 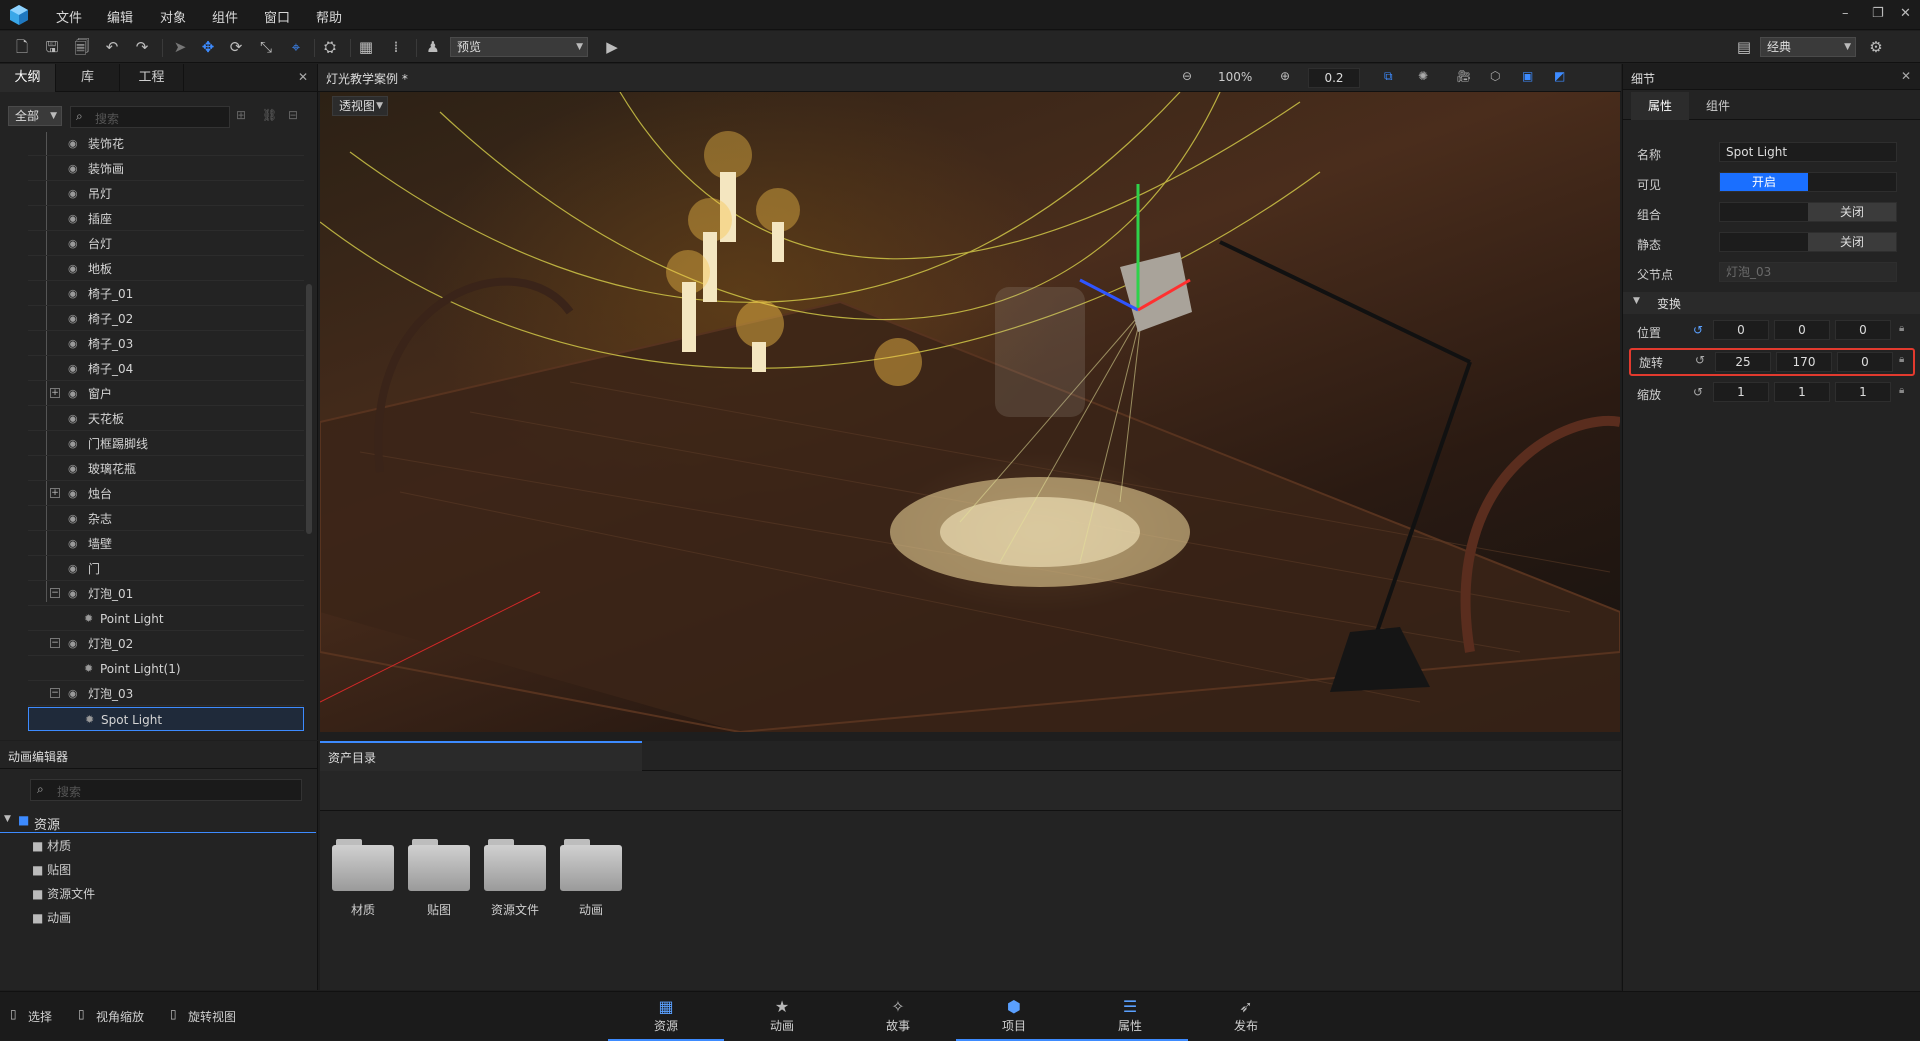 What do you see at coordinates (180, 47) in the screenshot?
I see `select-tool-icon: ➤` at bounding box center [180, 47].